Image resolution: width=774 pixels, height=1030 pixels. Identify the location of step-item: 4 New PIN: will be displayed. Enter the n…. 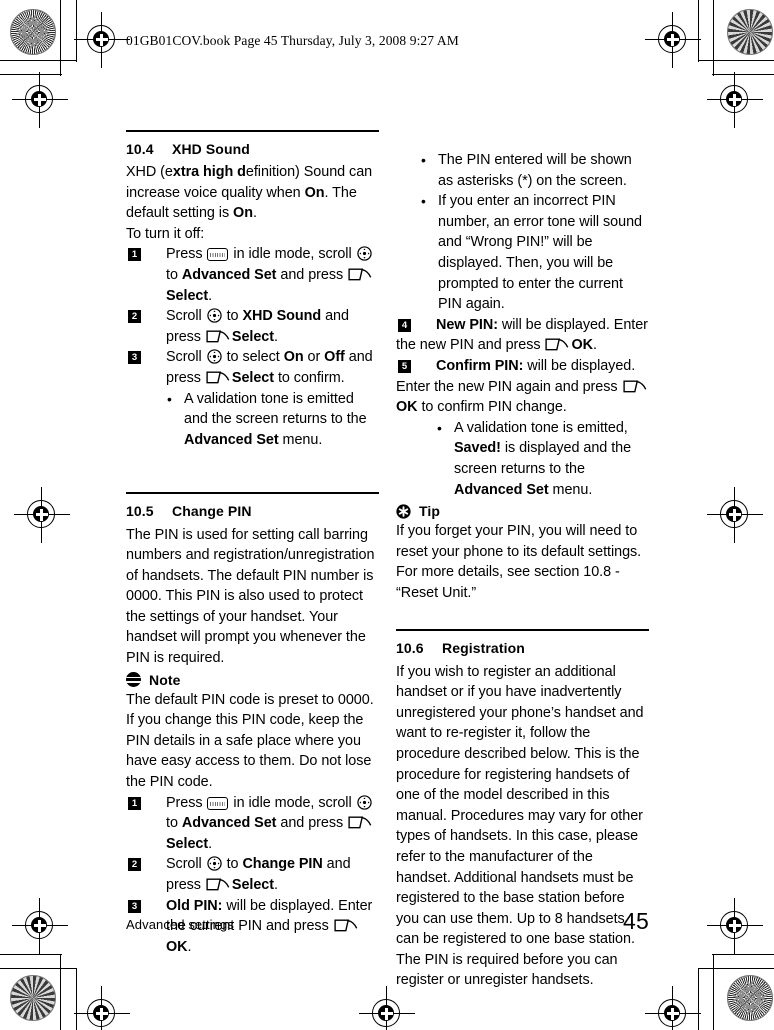
(522, 335).